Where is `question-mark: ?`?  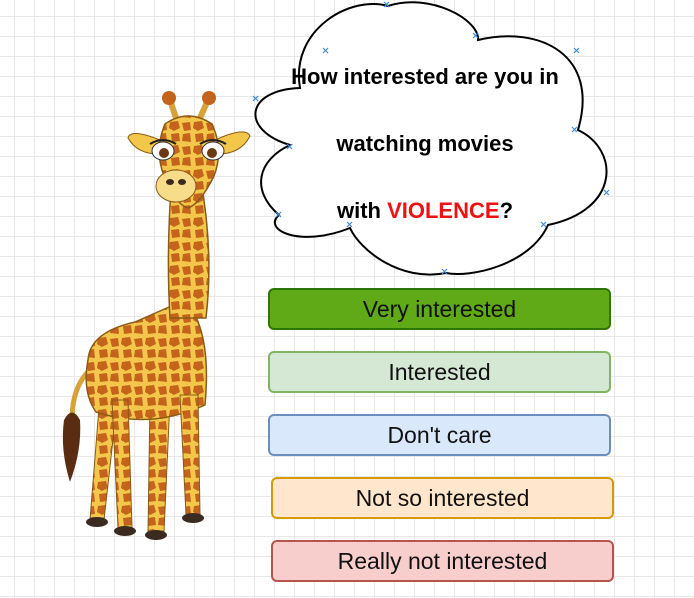
question-mark: ? is located at coordinates (506, 210).